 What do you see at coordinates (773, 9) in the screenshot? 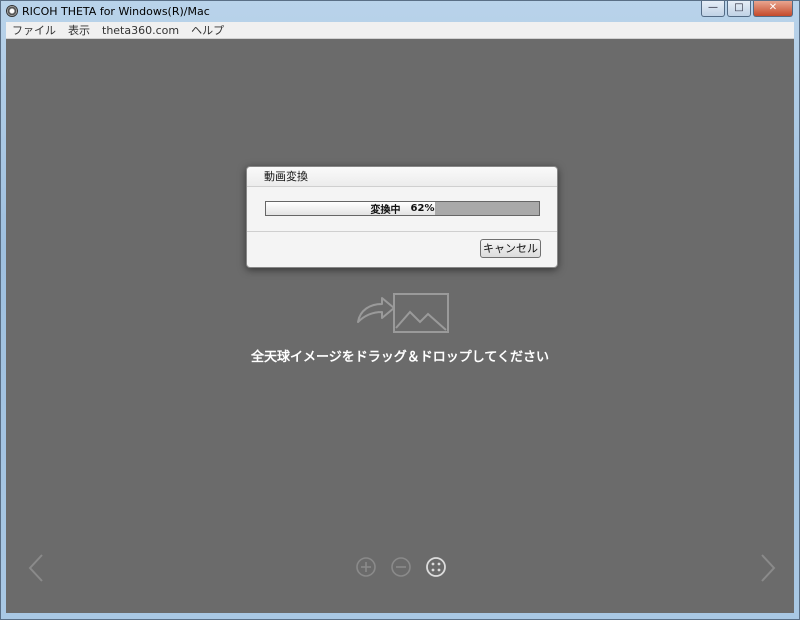
I see `close-button: ✕` at bounding box center [773, 9].